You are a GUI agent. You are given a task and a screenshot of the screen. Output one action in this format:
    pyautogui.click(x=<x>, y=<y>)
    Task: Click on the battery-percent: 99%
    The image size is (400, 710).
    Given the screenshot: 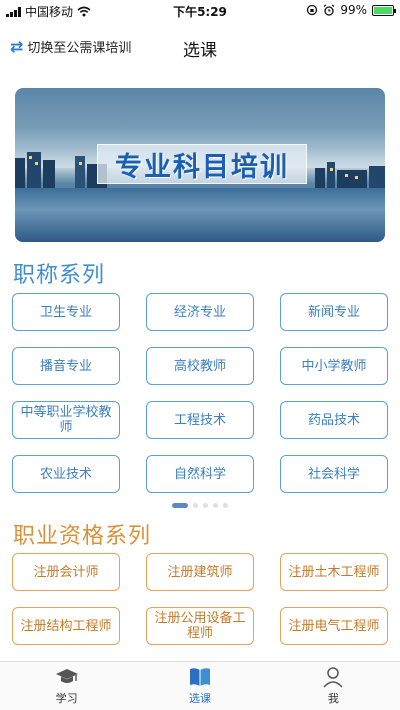 What is the action you would take?
    pyautogui.click(x=353, y=10)
    